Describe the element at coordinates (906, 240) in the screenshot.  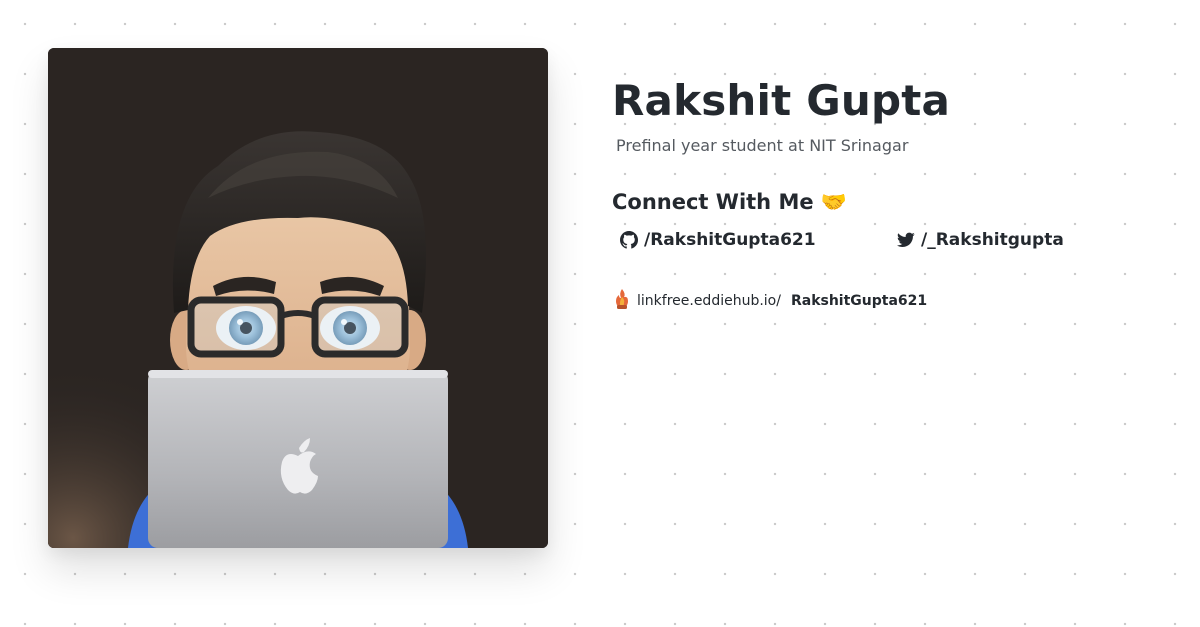
I see `twitter-icon` at that location.